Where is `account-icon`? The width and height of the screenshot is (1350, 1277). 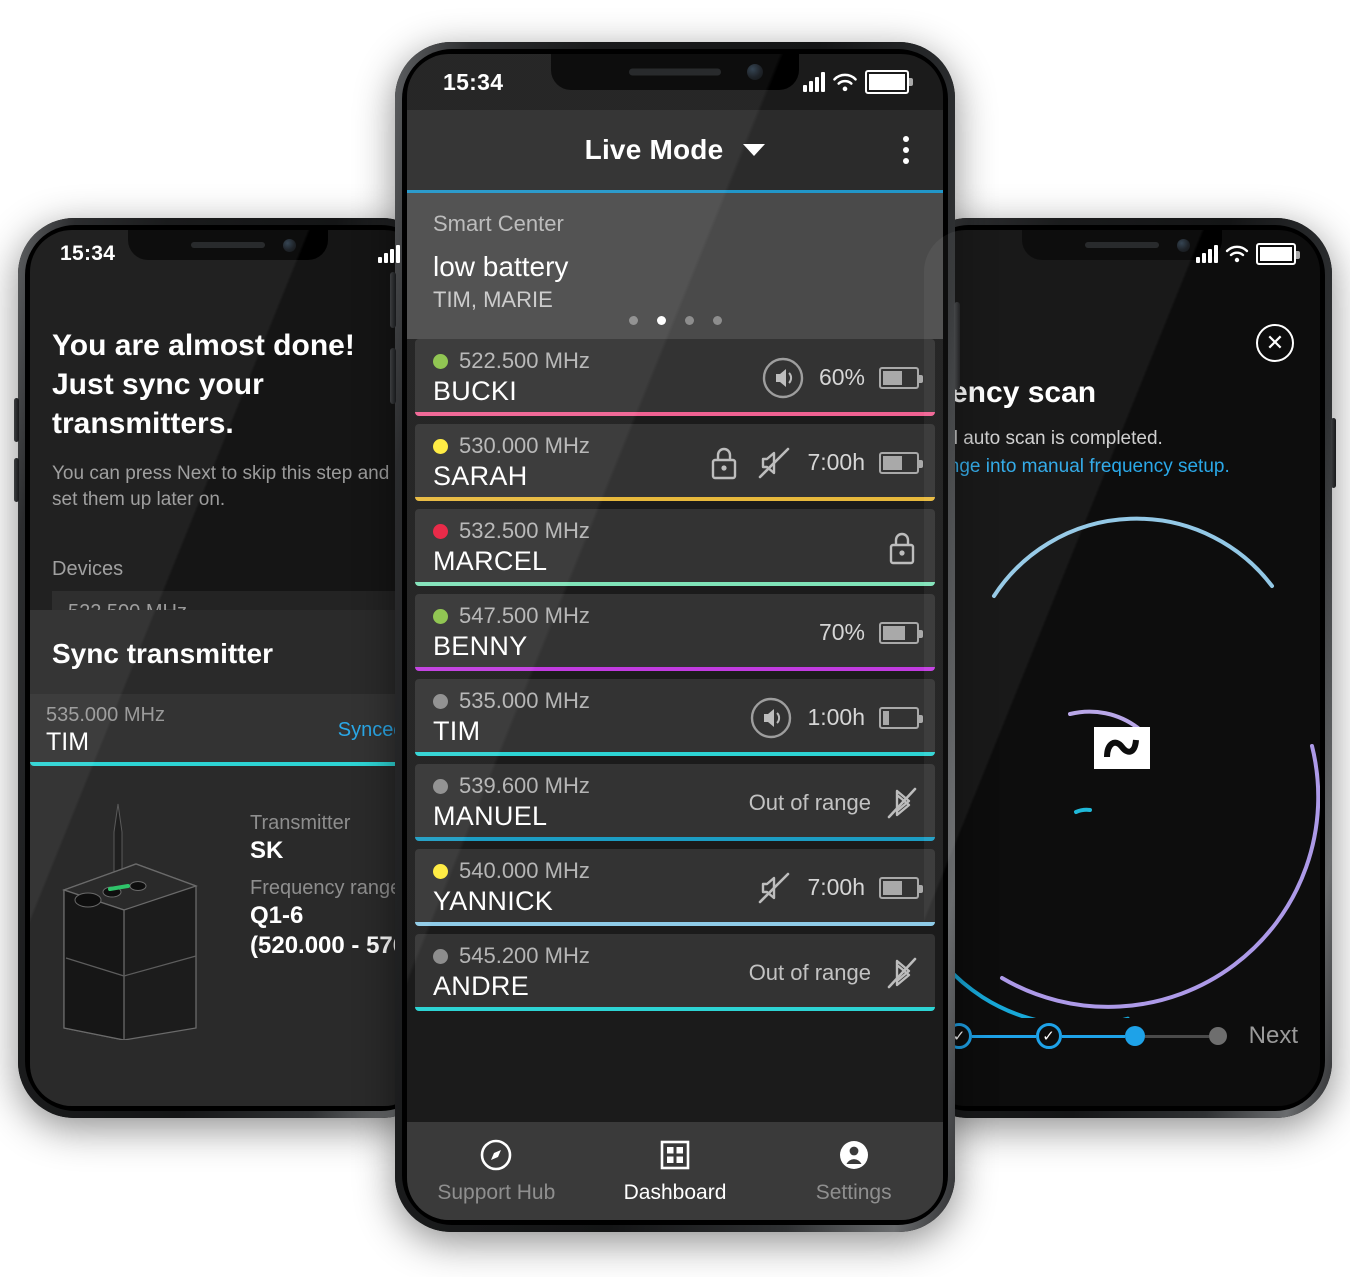
account-icon is located at coordinates (853, 1154).